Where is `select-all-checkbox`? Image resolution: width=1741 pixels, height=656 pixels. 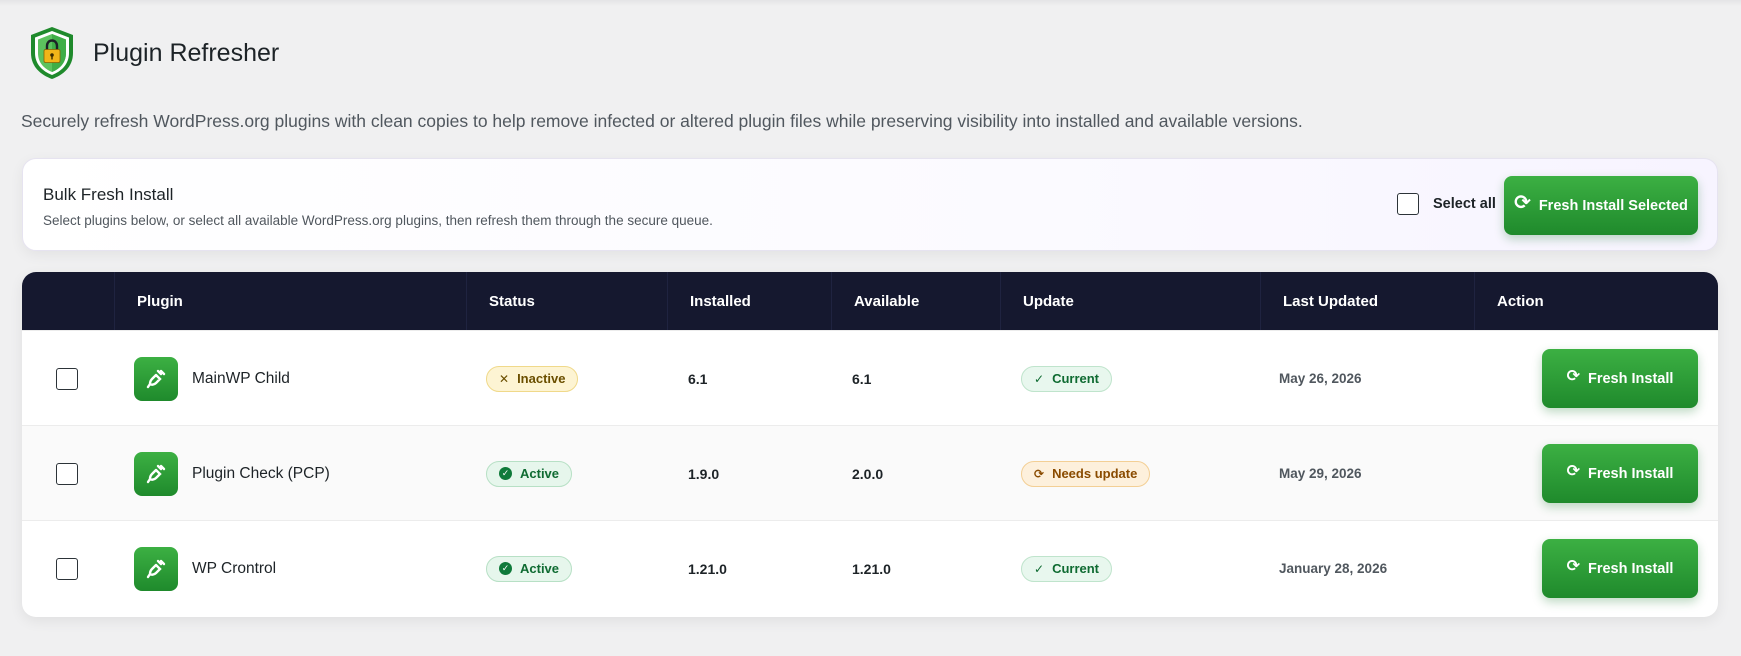
select-all-checkbox is located at coordinates (1408, 204).